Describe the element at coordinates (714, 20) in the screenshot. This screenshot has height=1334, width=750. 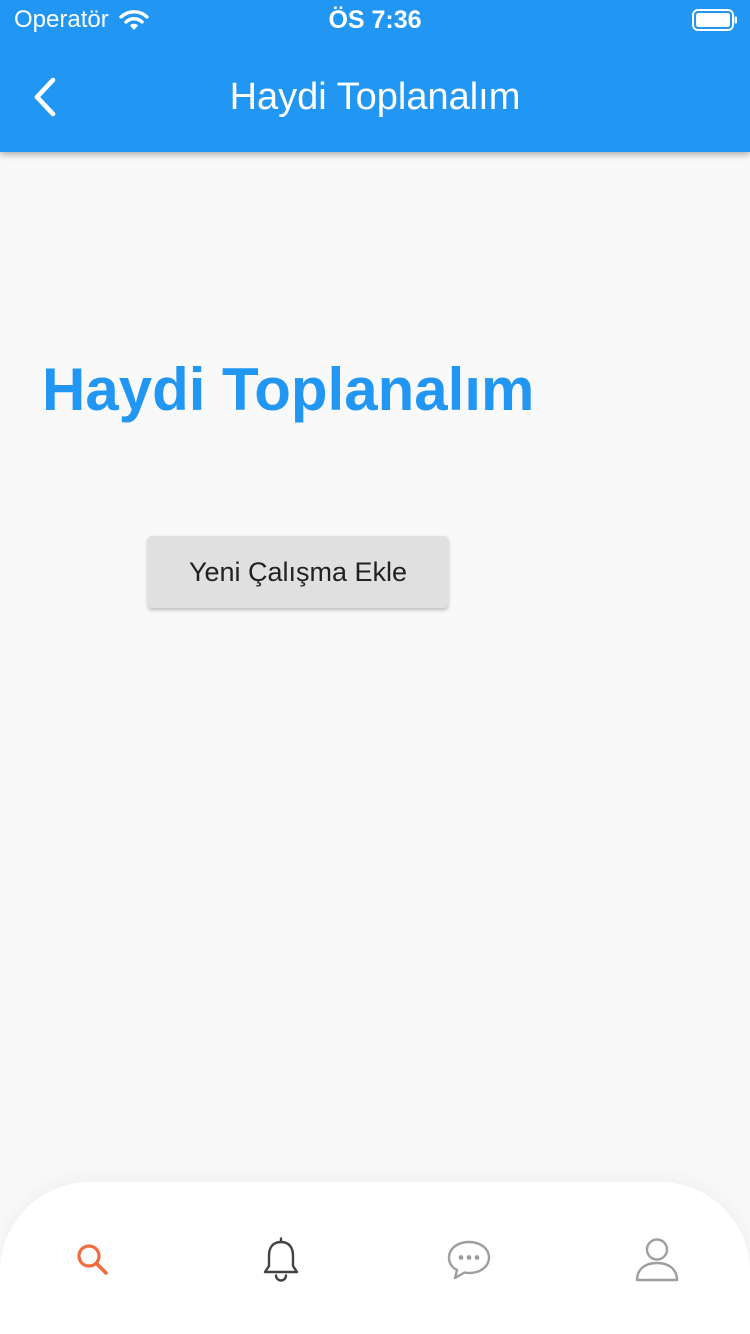
I see `battery-icon` at that location.